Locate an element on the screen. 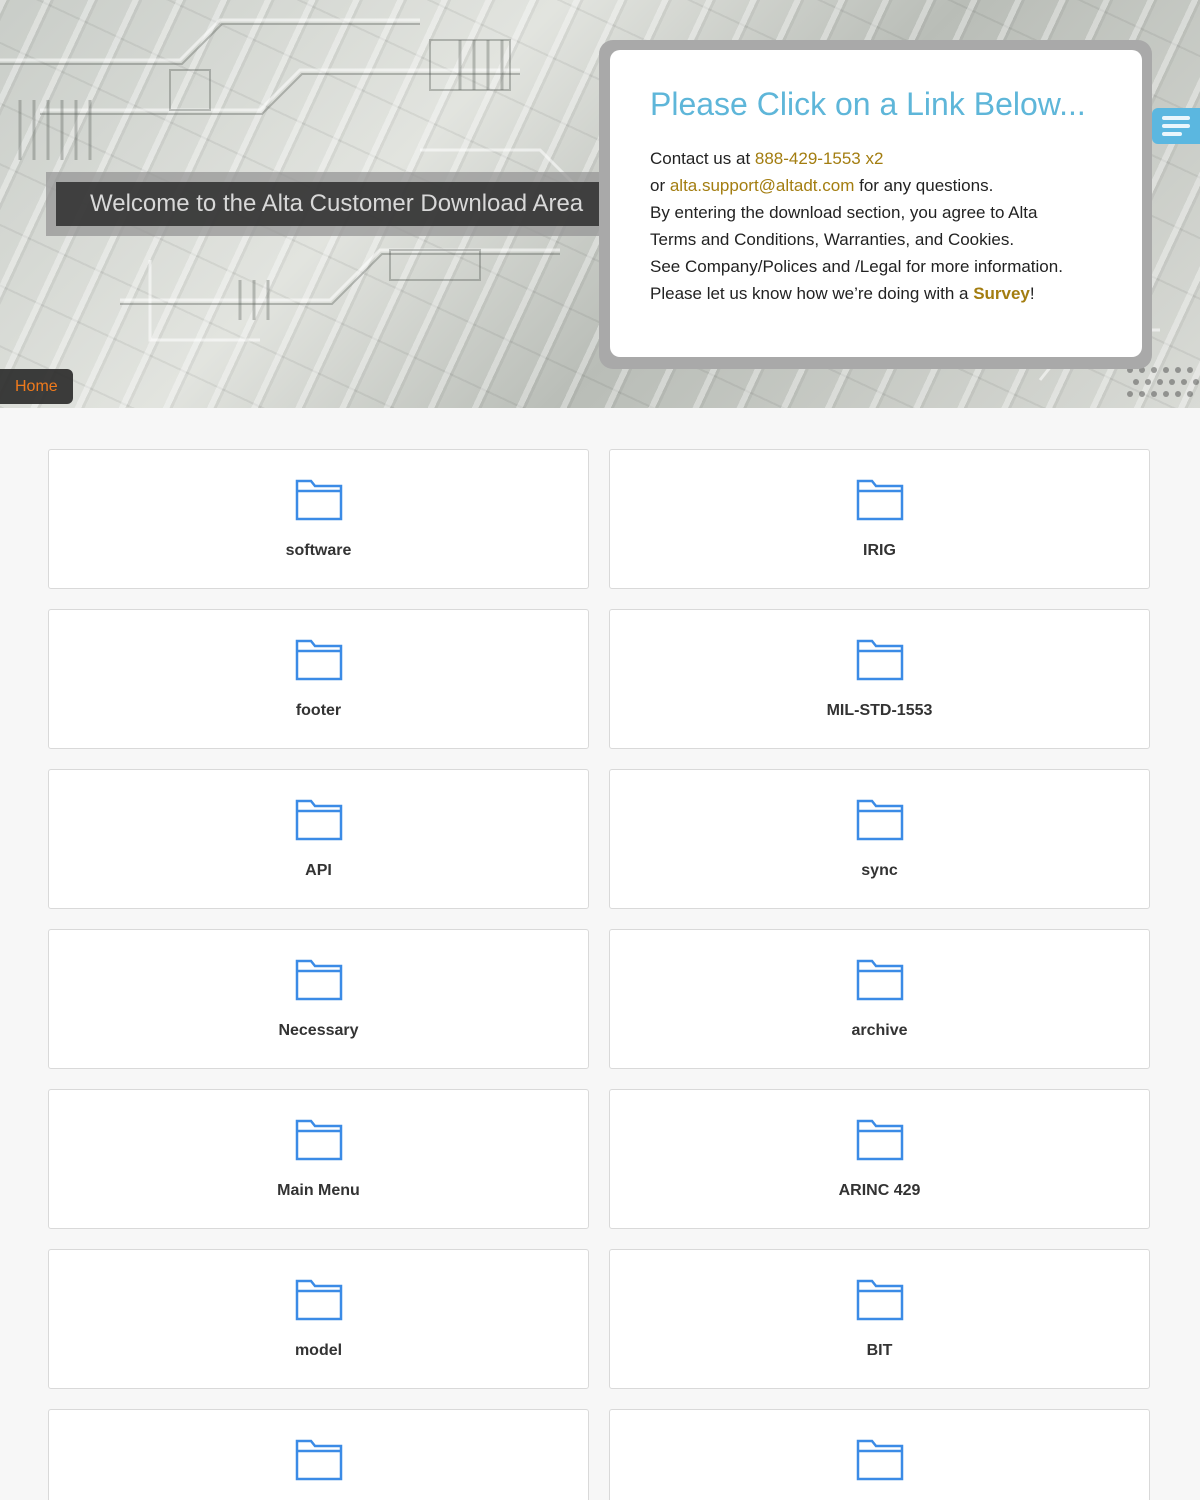 Image resolution: width=1200 pixels, height=1500 pixels. folder-tile: model is located at coordinates (318, 1319).